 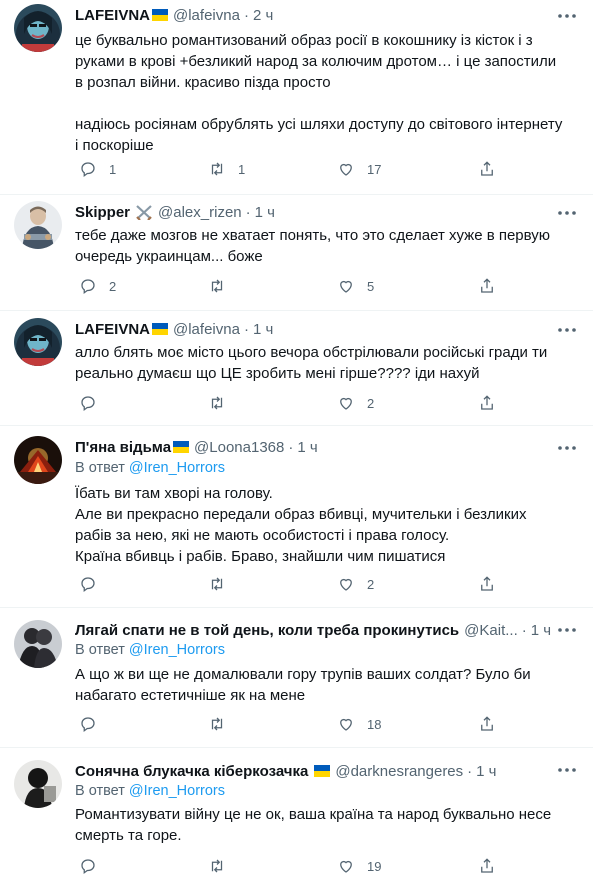 What do you see at coordinates (239, 447) in the screenshot?
I see `user-handle: @Loona1368` at bounding box center [239, 447].